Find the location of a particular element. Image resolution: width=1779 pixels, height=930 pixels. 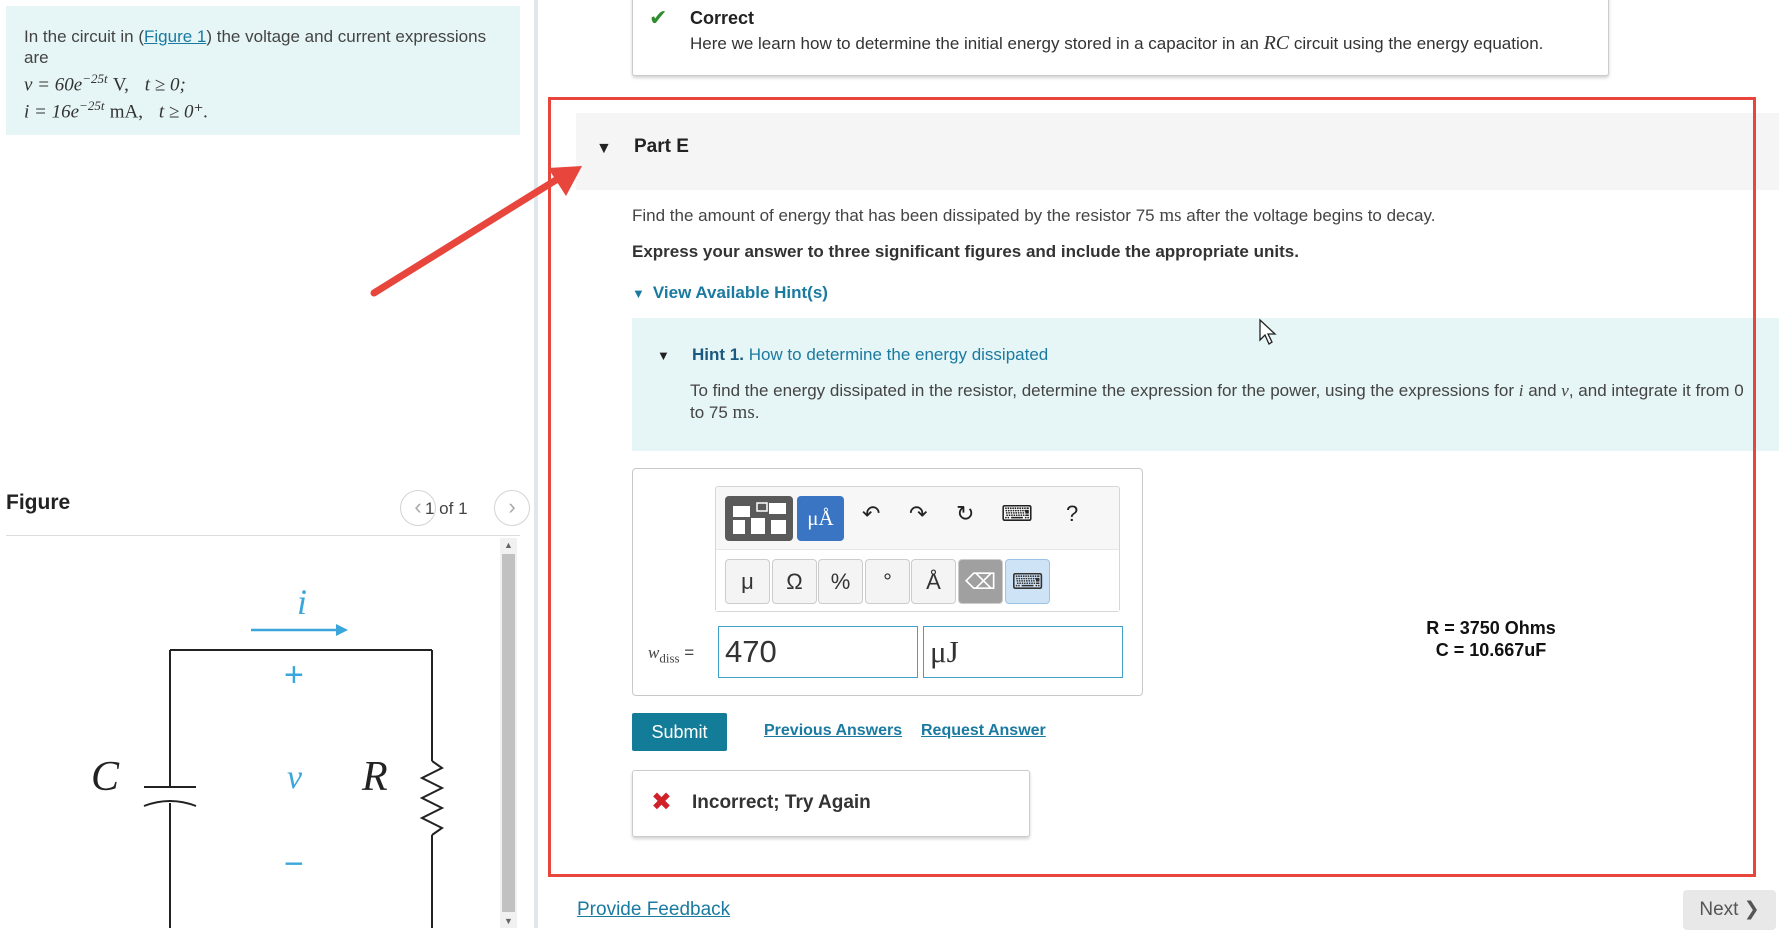

figure-divider is located at coordinates (263, 535).